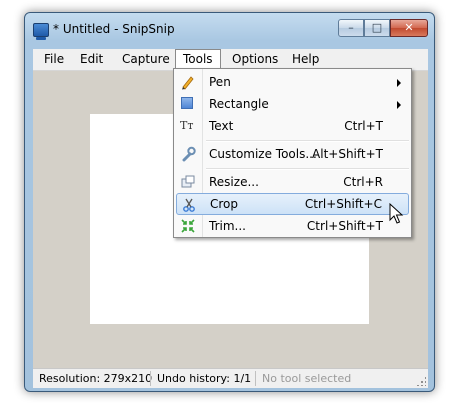 The image size is (457, 412). What do you see at coordinates (187, 103) in the screenshot?
I see `rectangle-icon` at bounding box center [187, 103].